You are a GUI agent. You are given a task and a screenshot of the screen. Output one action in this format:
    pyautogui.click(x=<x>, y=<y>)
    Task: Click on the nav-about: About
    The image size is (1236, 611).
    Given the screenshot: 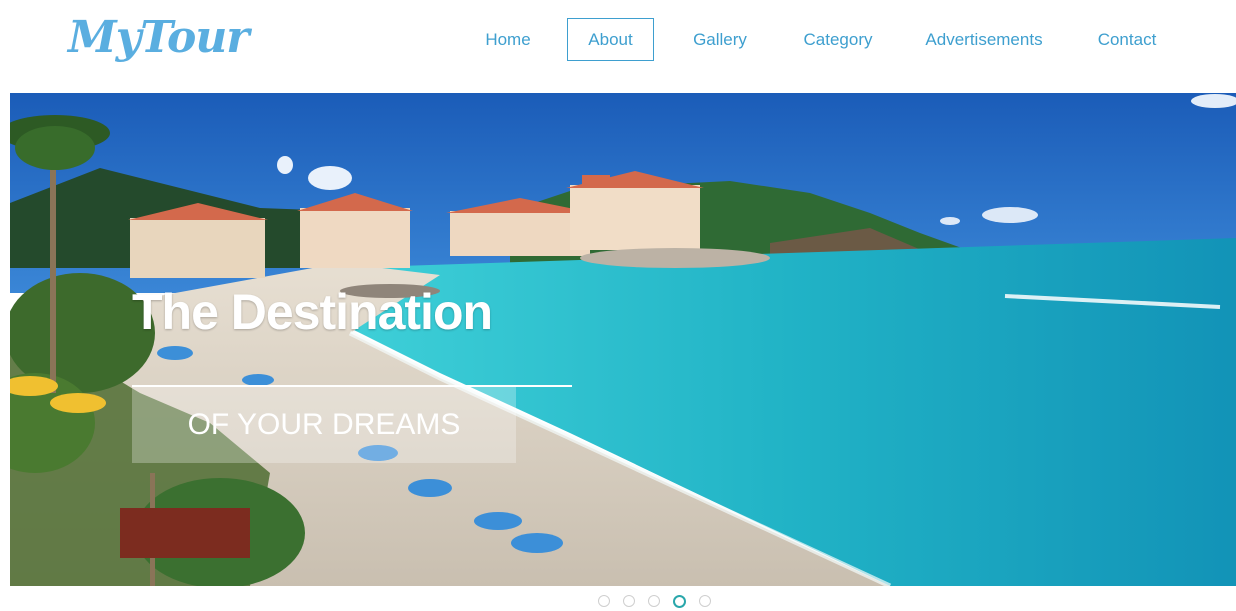 What is the action you would take?
    pyautogui.click(x=610, y=39)
    